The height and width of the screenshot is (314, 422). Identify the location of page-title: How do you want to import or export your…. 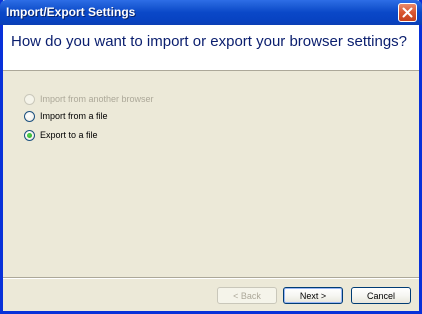
(209, 41).